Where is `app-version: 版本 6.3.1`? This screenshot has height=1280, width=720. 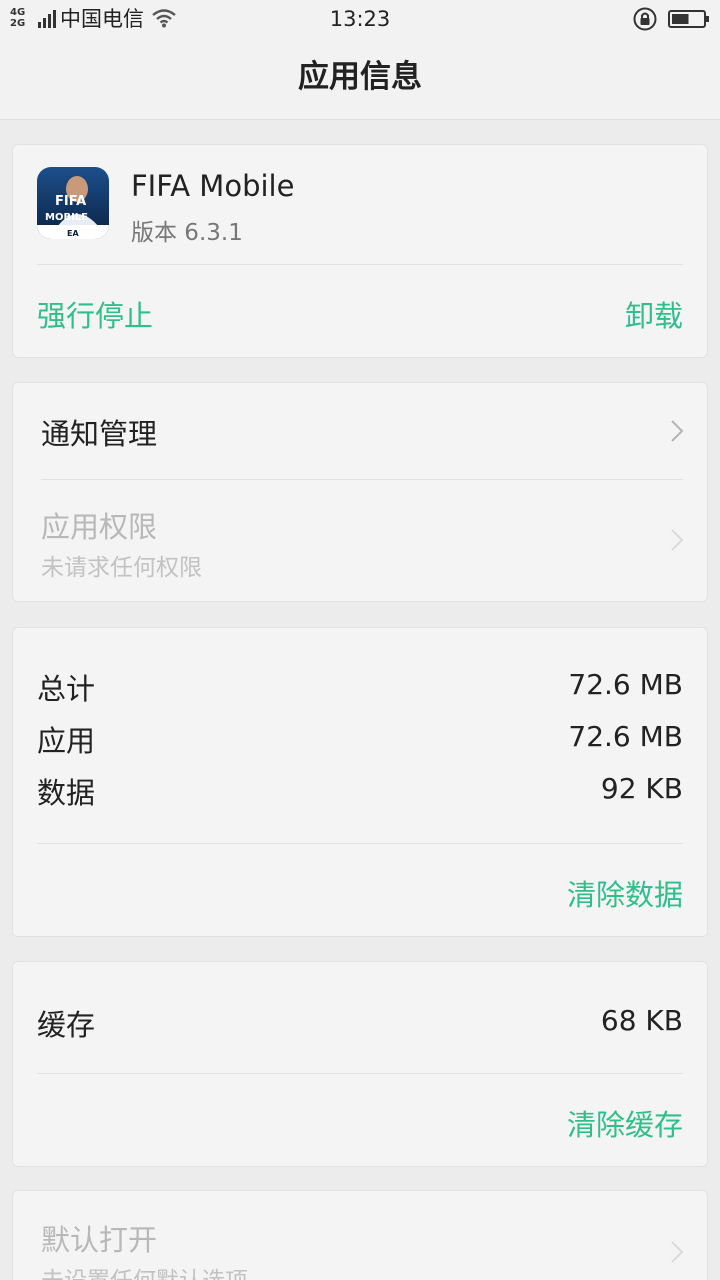 app-version: 版本 6.3.1 is located at coordinates (187, 233).